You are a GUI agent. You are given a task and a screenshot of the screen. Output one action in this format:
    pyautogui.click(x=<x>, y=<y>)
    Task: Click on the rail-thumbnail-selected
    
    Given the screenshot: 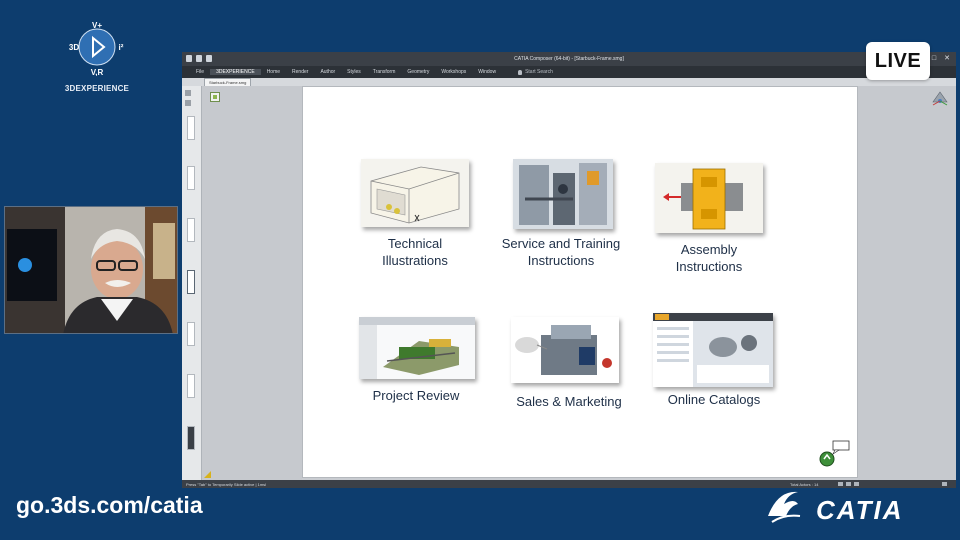 What is the action you would take?
    pyautogui.click(x=191, y=282)
    